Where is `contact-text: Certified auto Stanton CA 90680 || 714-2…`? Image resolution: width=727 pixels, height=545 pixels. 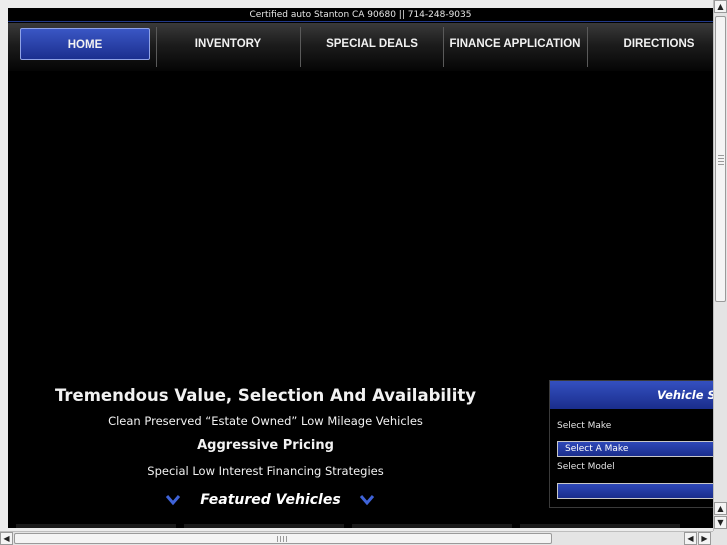
contact-text: Certified auto Stanton CA 90680 || 714-2… is located at coordinates (360, 15).